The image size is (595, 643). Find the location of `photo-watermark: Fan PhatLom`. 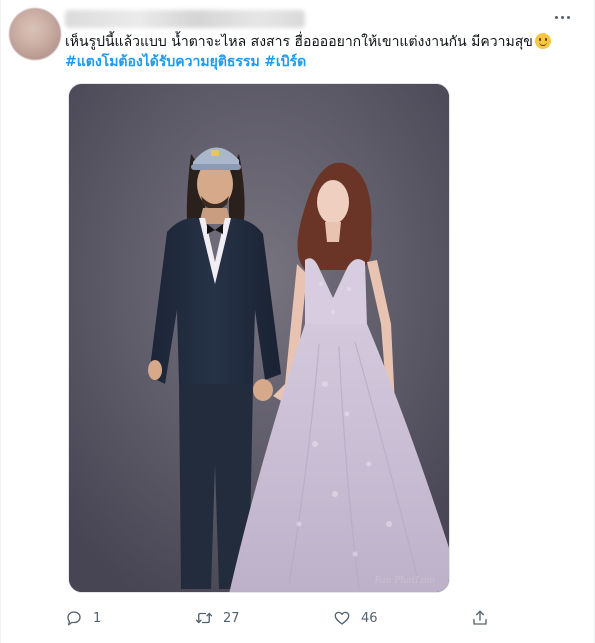

photo-watermark: Fan PhatLom is located at coordinates (404, 581).